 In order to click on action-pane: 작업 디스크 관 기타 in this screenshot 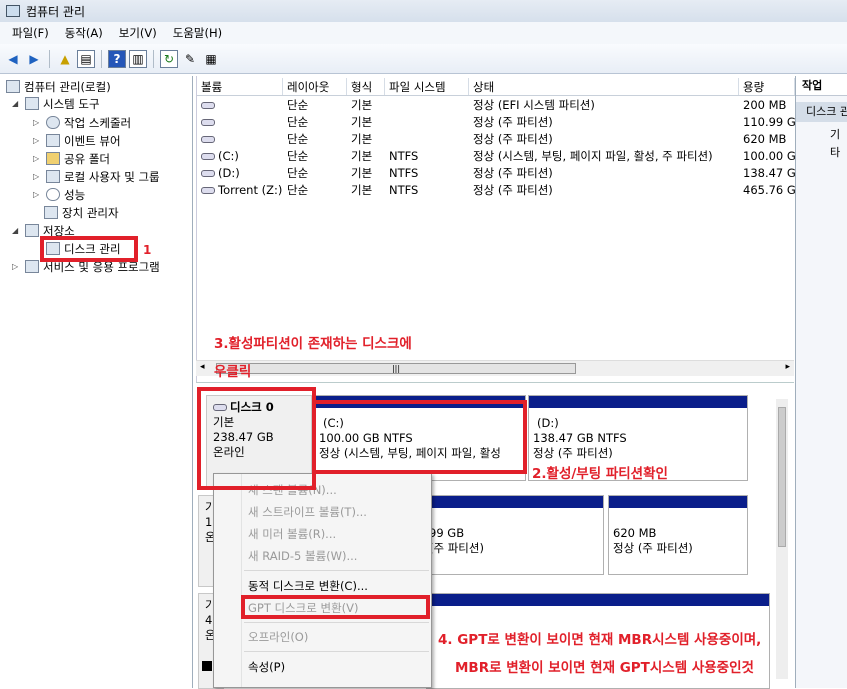, I will do `click(821, 382)`.